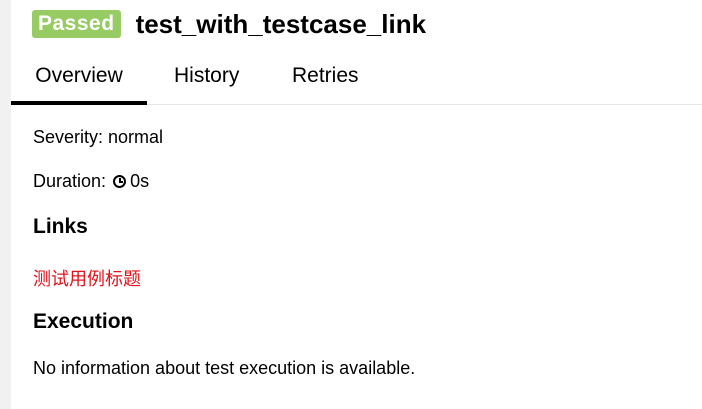  I want to click on status-badge: Passed, so click(76, 24).